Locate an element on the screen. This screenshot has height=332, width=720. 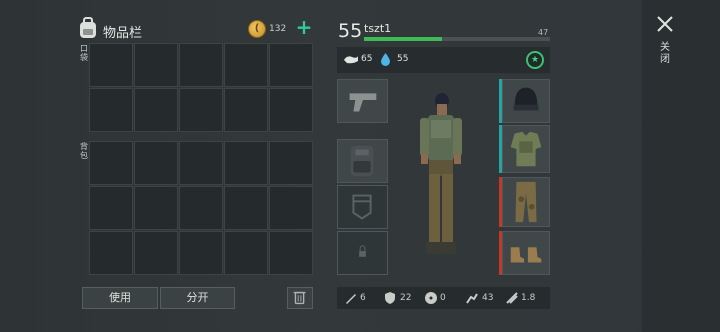
water-value: 55 is located at coordinates (403, 59).